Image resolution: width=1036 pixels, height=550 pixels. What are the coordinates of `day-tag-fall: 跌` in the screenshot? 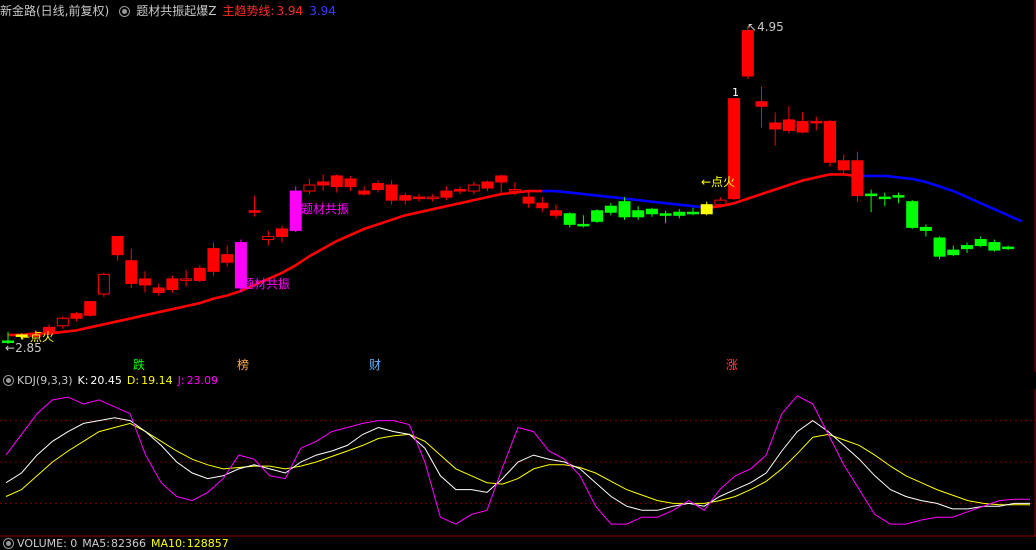 It's located at (139, 365).